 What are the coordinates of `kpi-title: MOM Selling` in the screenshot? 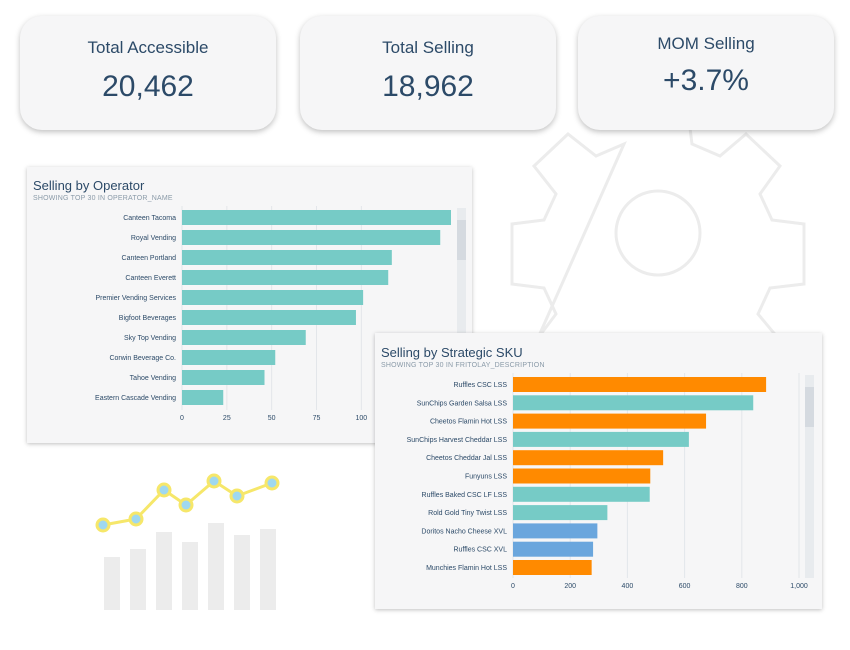 It's located at (706, 43).